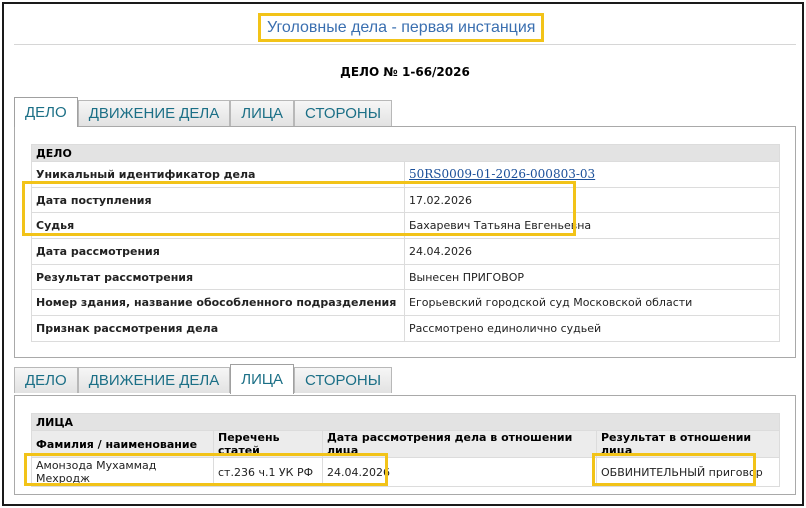 Image resolution: width=806 pixels, height=508 pixels. Describe the element at coordinates (218, 200) in the screenshot. I see `row-label: Дата поступления` at that location.